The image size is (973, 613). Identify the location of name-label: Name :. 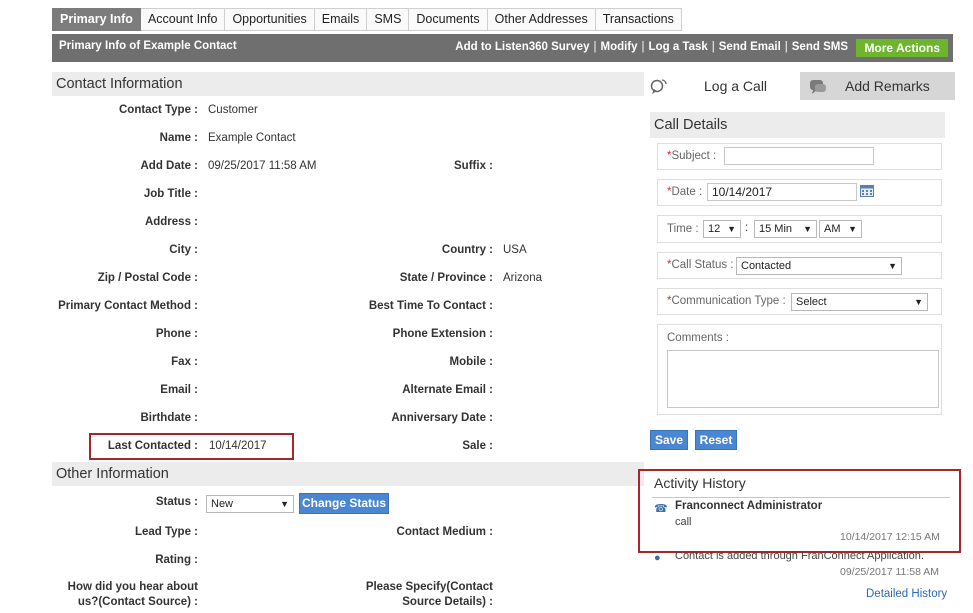
(178, 138).